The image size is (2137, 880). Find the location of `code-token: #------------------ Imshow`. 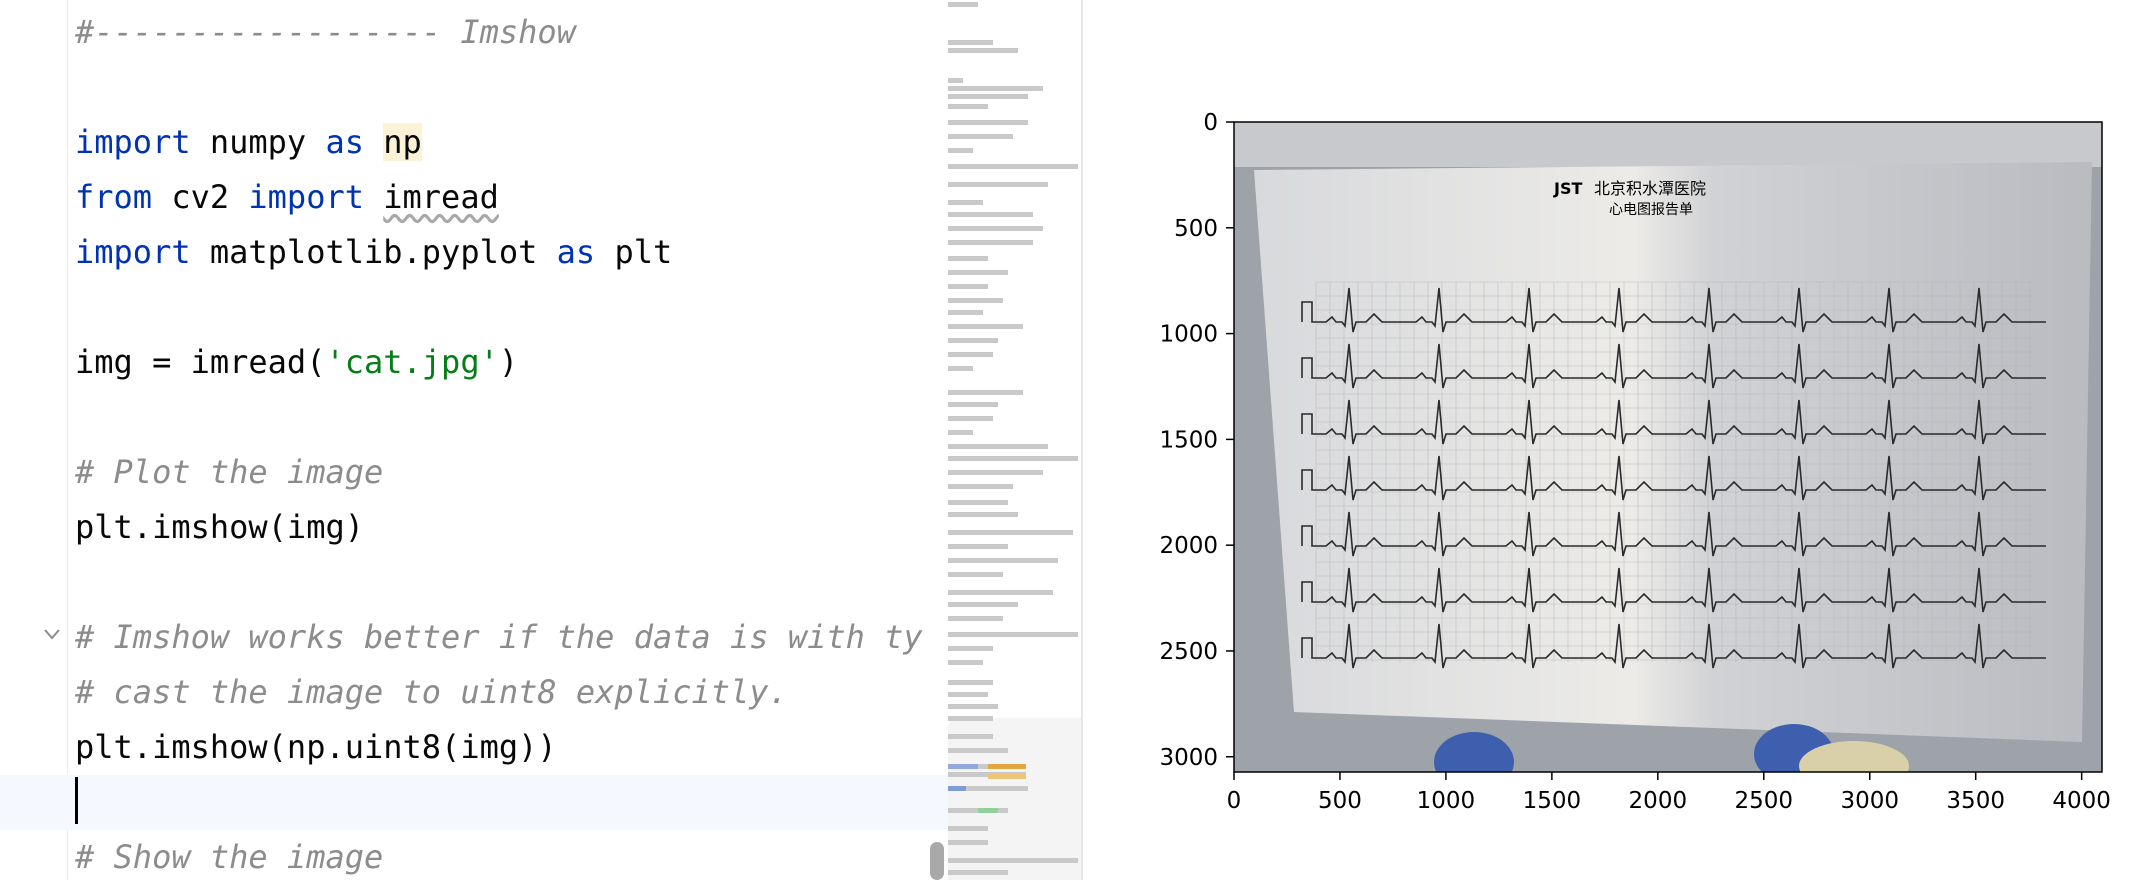

code-token: #------------------ Imshow is located at coordinates (325, 32).